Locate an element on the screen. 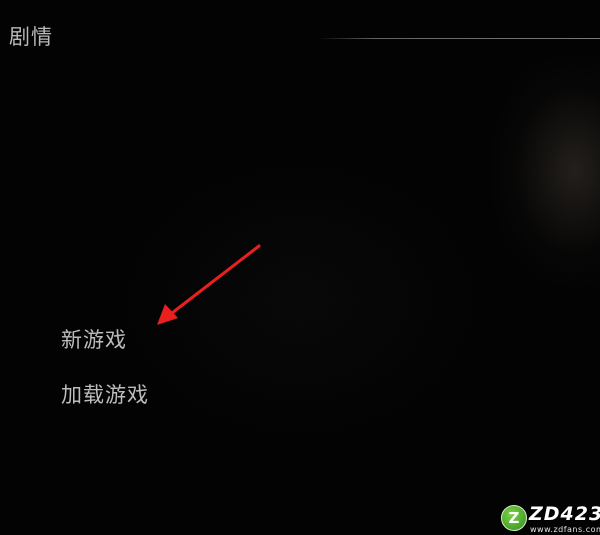 Image resolution: width=600 pixels, height=535 pixels. menu-item-new-game: 新游戏 is located at coordinates (94, 340).